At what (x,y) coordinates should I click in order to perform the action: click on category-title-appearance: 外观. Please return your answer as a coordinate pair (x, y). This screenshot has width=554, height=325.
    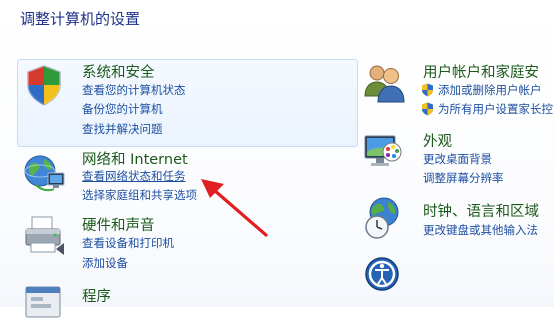
    Looking at the image, I should click on (437, 140).